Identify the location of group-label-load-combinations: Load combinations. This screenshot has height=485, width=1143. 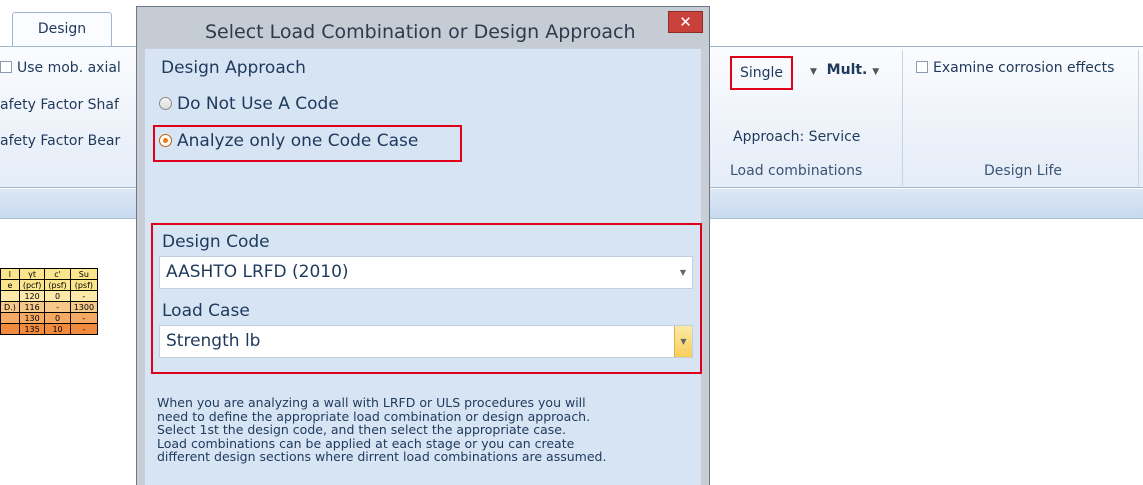
(796, 171).